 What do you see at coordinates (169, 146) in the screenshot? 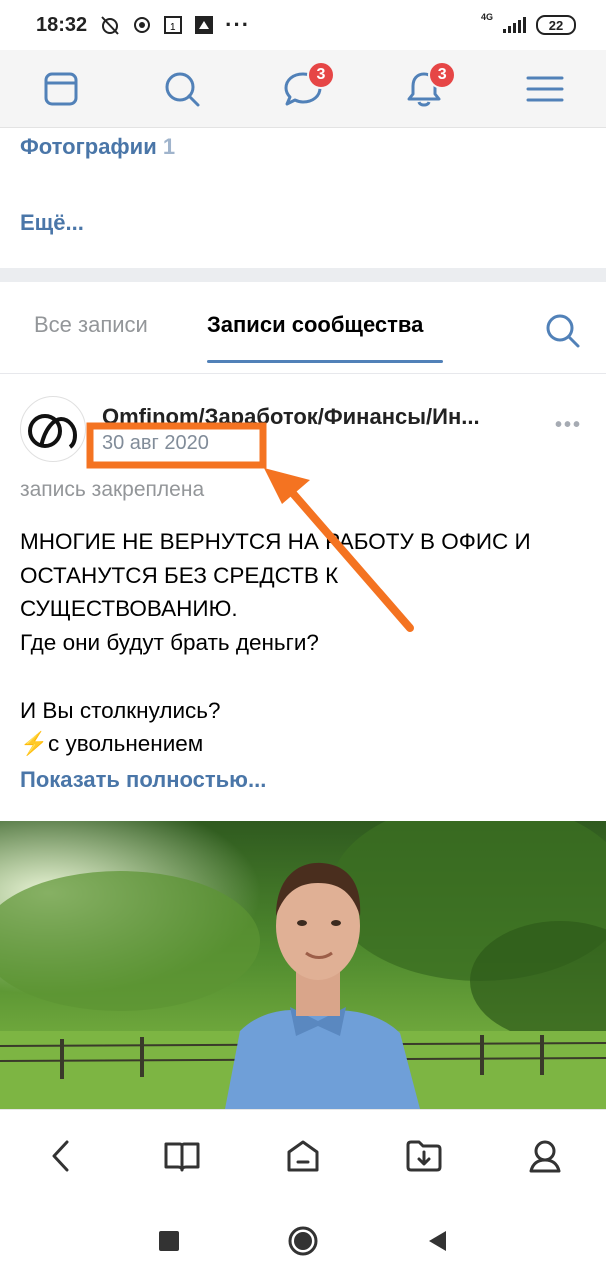
I see `photos-count: 1` at bounding box center [169, 146].